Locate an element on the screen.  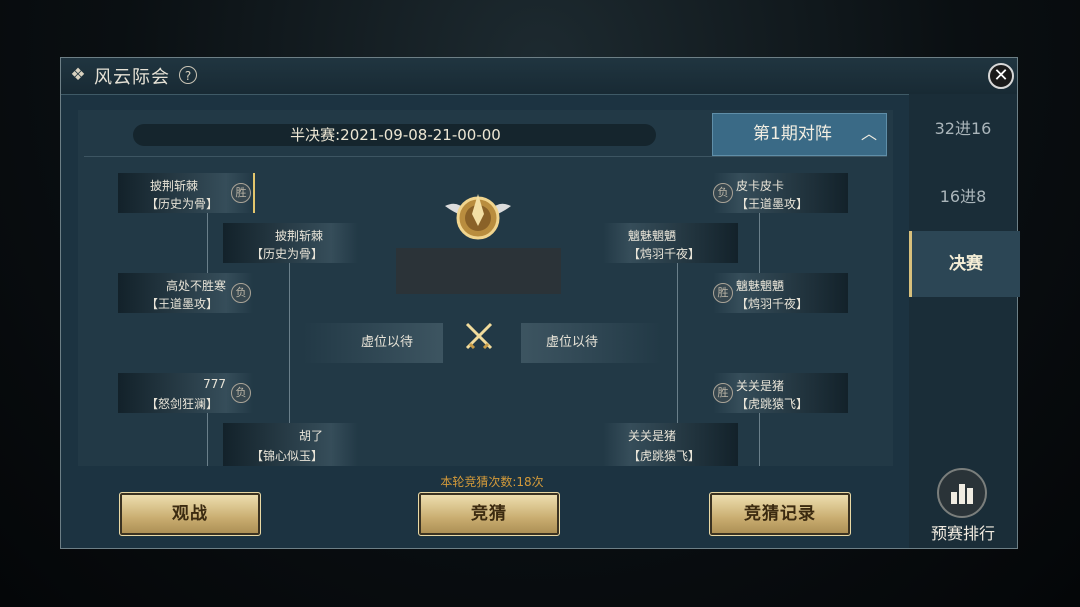
player-guild: 【锦心似玉】 is located at coordinates (286, 456).